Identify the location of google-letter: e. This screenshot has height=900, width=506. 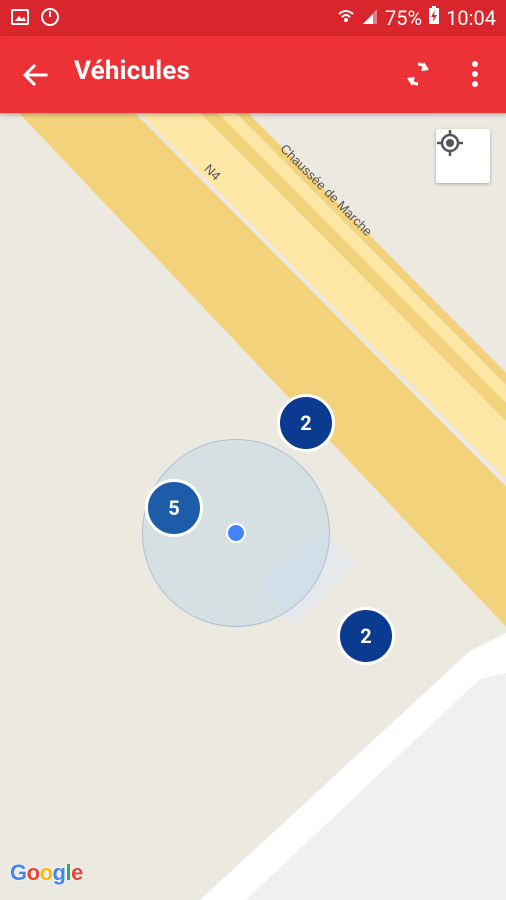
(77, 872).